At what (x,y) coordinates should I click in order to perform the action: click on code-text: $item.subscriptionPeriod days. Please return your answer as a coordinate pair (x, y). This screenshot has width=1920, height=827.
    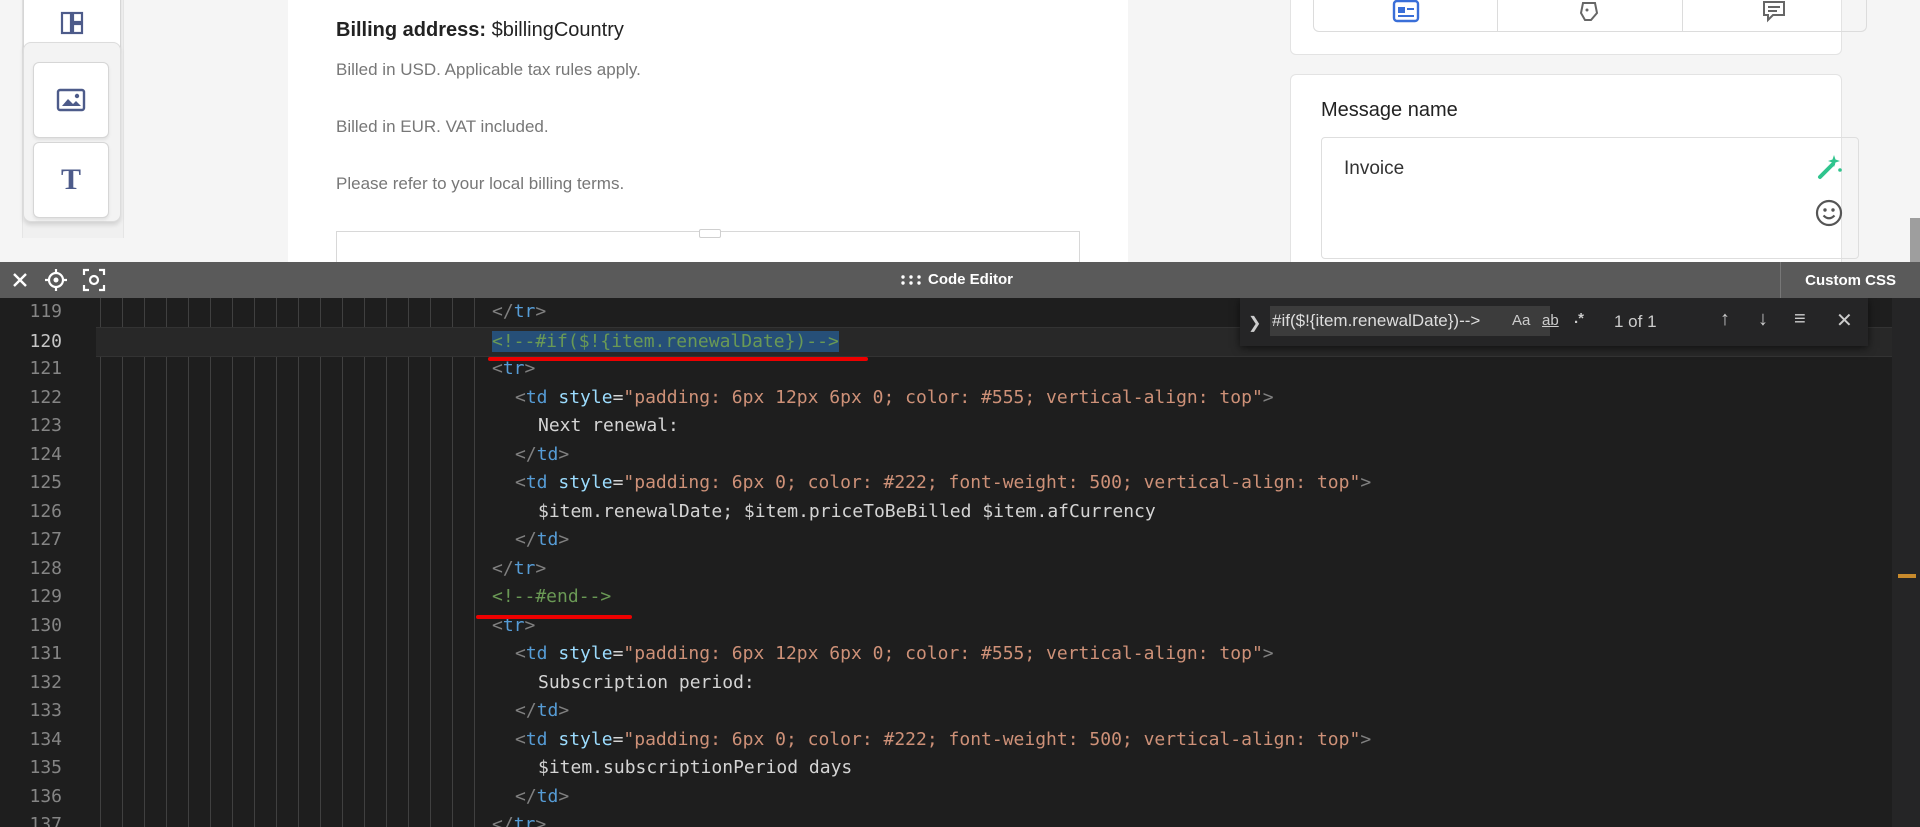
    Looking at the image, I should click on (695, 768).